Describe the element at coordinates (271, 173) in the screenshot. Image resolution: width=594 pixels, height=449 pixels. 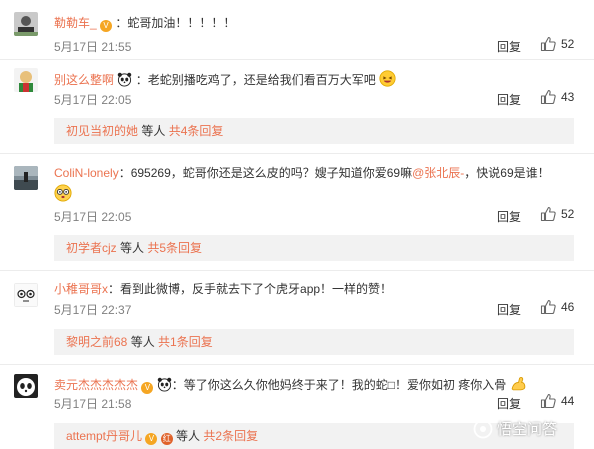
I see `comment-text: 695269，蛇哥你还是这么皮的吗？嫂子知道你爱69嘛` at that location.